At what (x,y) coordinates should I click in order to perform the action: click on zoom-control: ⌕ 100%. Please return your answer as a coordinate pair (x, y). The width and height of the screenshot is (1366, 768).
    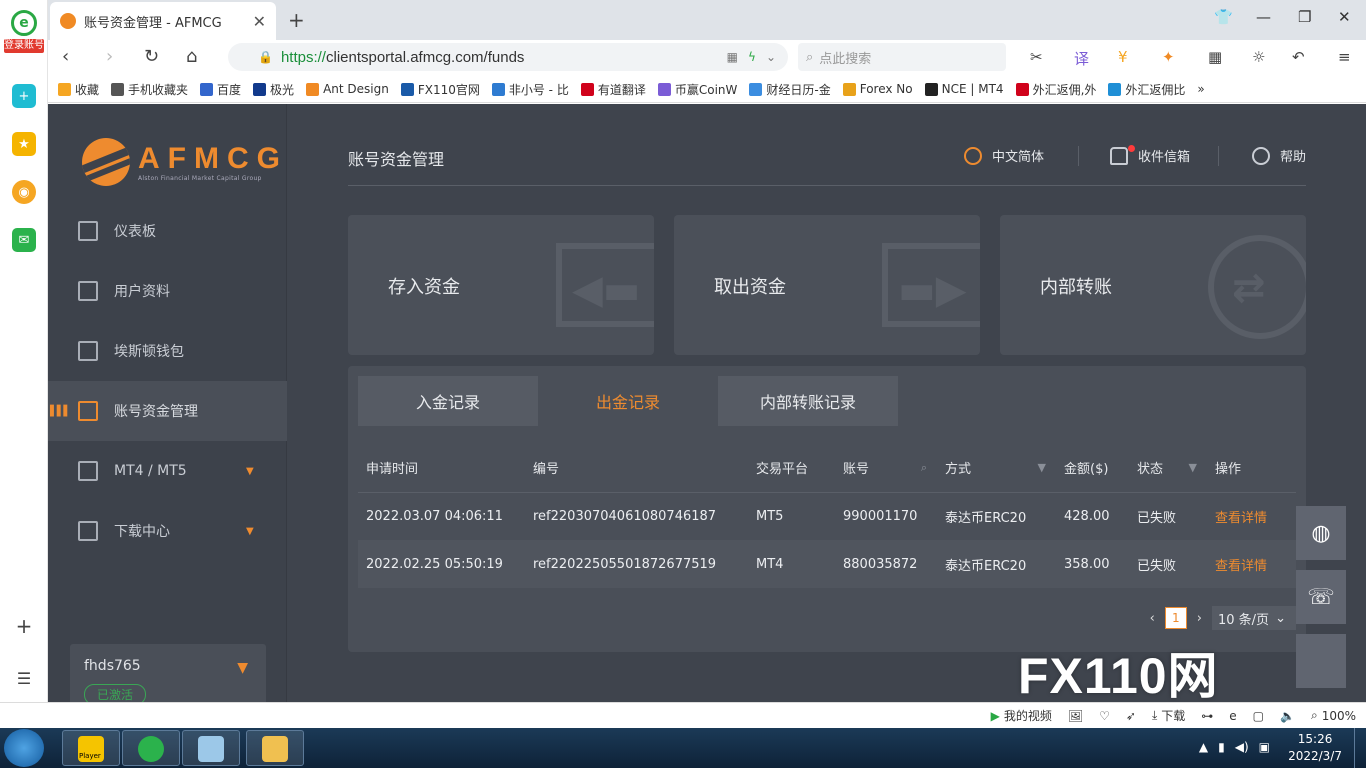
    Looking at the image, I should click on (1333, 715).